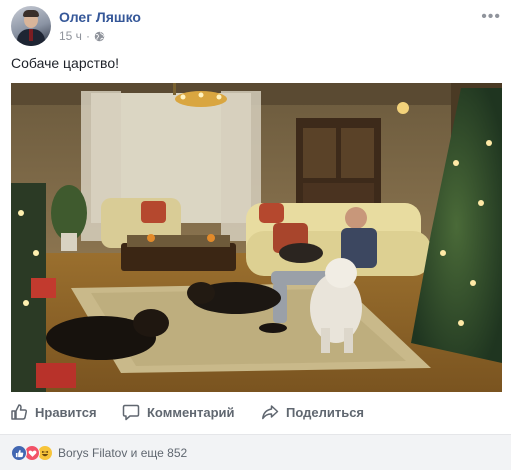  Describe the element at coordinates (325, 412) in the screenshot. I see `share-label: Поделиться` at that location.